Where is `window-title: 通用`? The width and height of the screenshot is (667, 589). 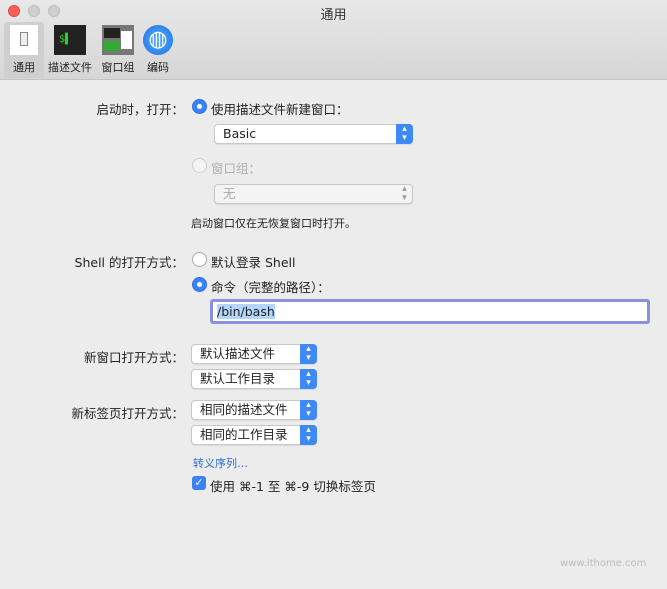 window-title: 通用 is located at coordinates (333, 15).